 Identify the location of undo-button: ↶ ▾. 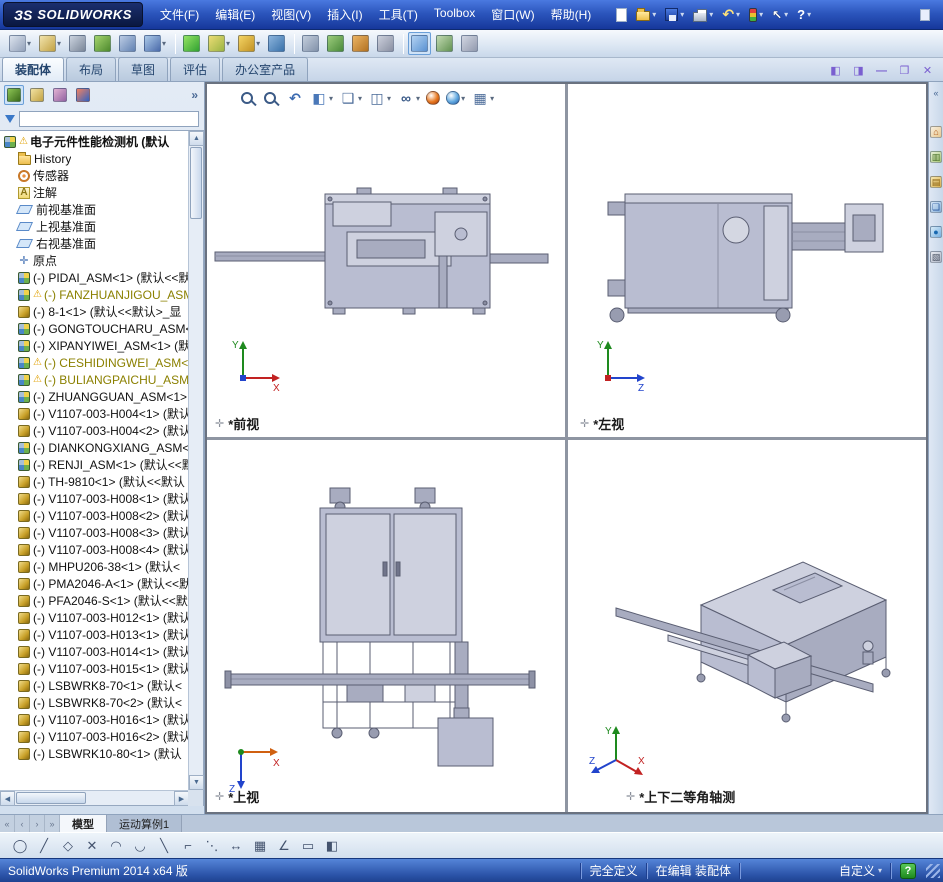
(731, 14).